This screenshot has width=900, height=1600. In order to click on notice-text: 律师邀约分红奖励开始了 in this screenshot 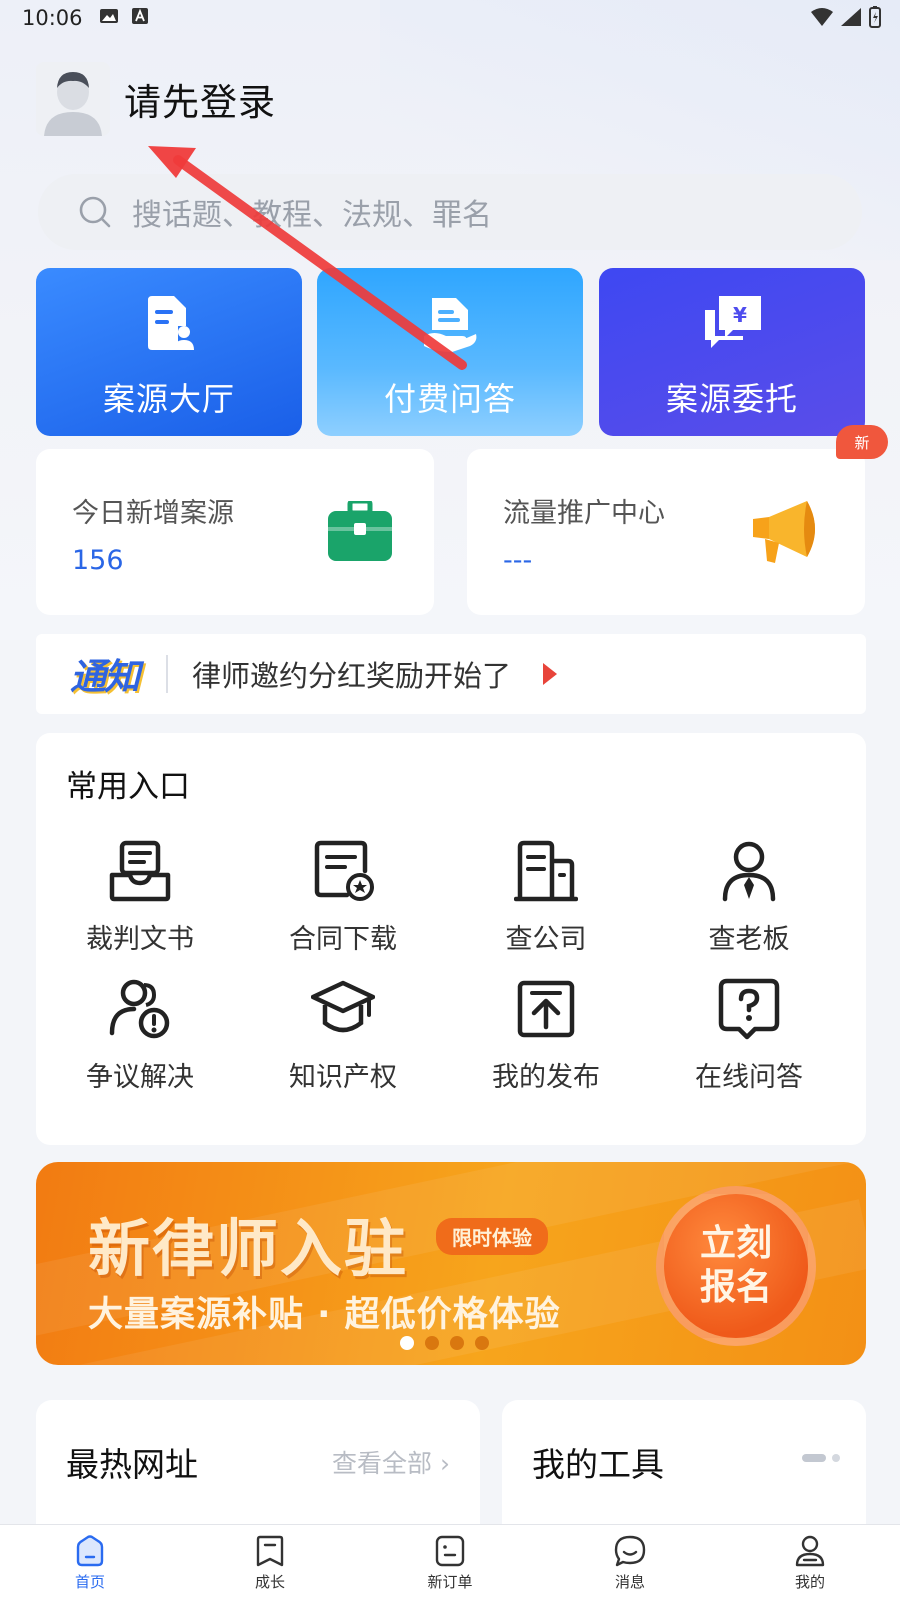, I will do `click(352, 676)`.